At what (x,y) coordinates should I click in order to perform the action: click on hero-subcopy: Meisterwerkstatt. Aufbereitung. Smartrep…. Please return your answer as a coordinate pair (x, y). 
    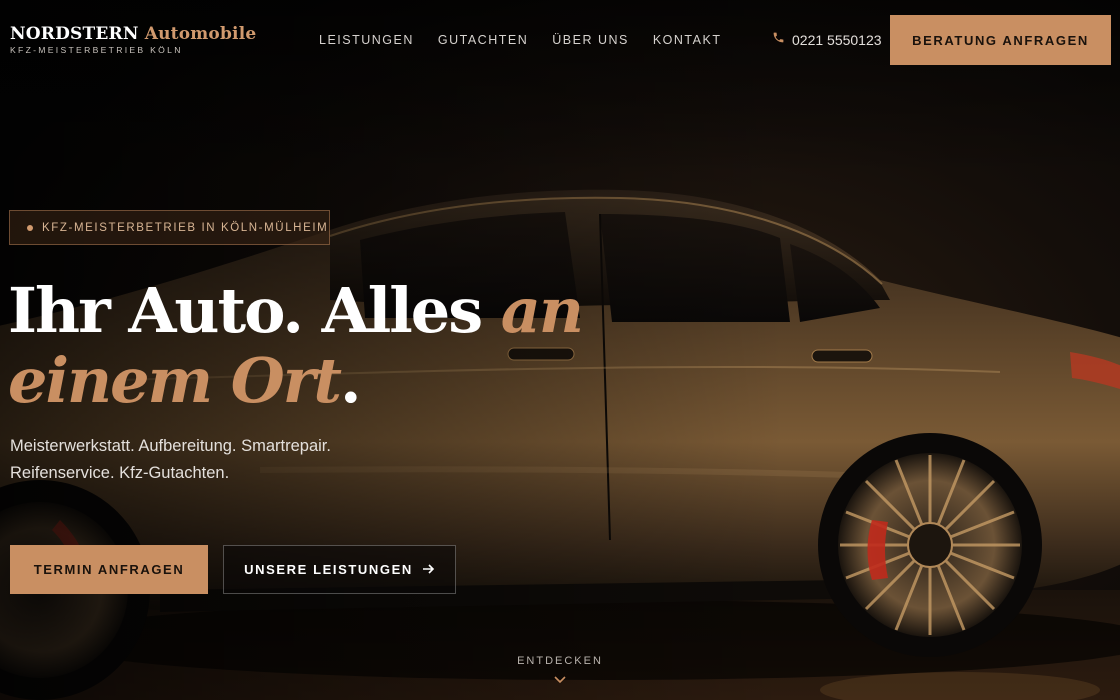
    Looking at the image, I should click on (170, 460).